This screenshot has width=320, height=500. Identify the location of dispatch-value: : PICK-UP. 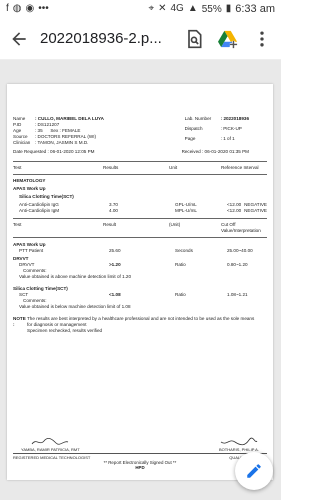
(231, 128).